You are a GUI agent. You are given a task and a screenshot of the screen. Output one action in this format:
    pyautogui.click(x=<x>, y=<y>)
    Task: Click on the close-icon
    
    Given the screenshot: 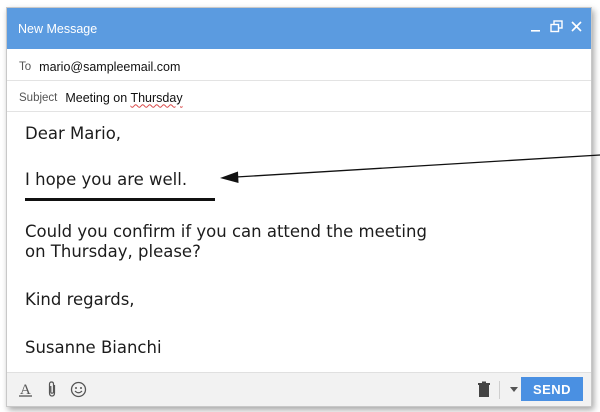 What is the action you would take?
    pyautogui.click(x=576, y=26)
    